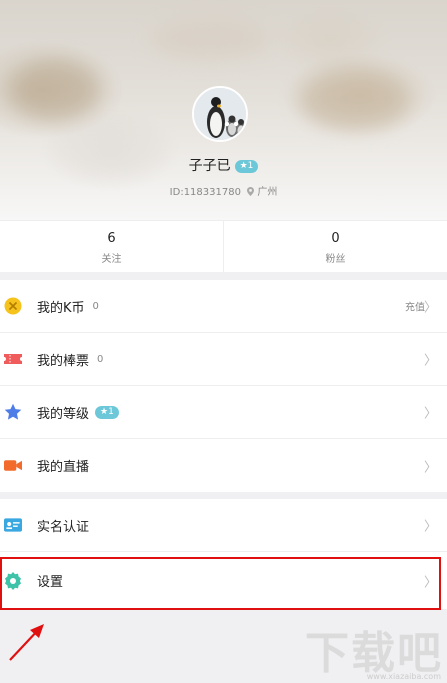 Image resolution: width=447 pixels, height=683 pixels. What do you see at coordinates (223, 359) in the screenshot?
I see `menu-item-tickets: 我的棒票 0 〉` at bounding box center [223, 359].